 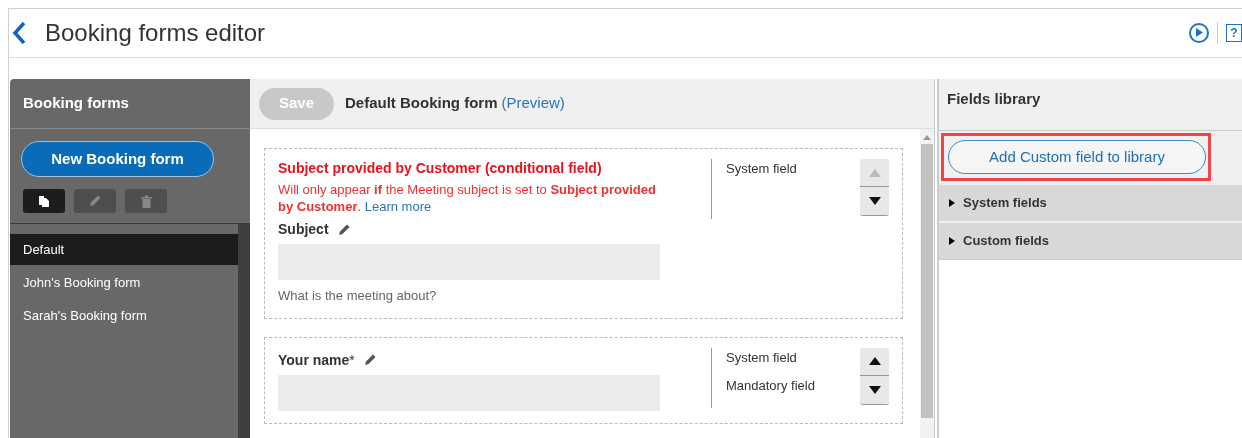 I want to click on library-section: System fields, so click(x=1090, y=202).